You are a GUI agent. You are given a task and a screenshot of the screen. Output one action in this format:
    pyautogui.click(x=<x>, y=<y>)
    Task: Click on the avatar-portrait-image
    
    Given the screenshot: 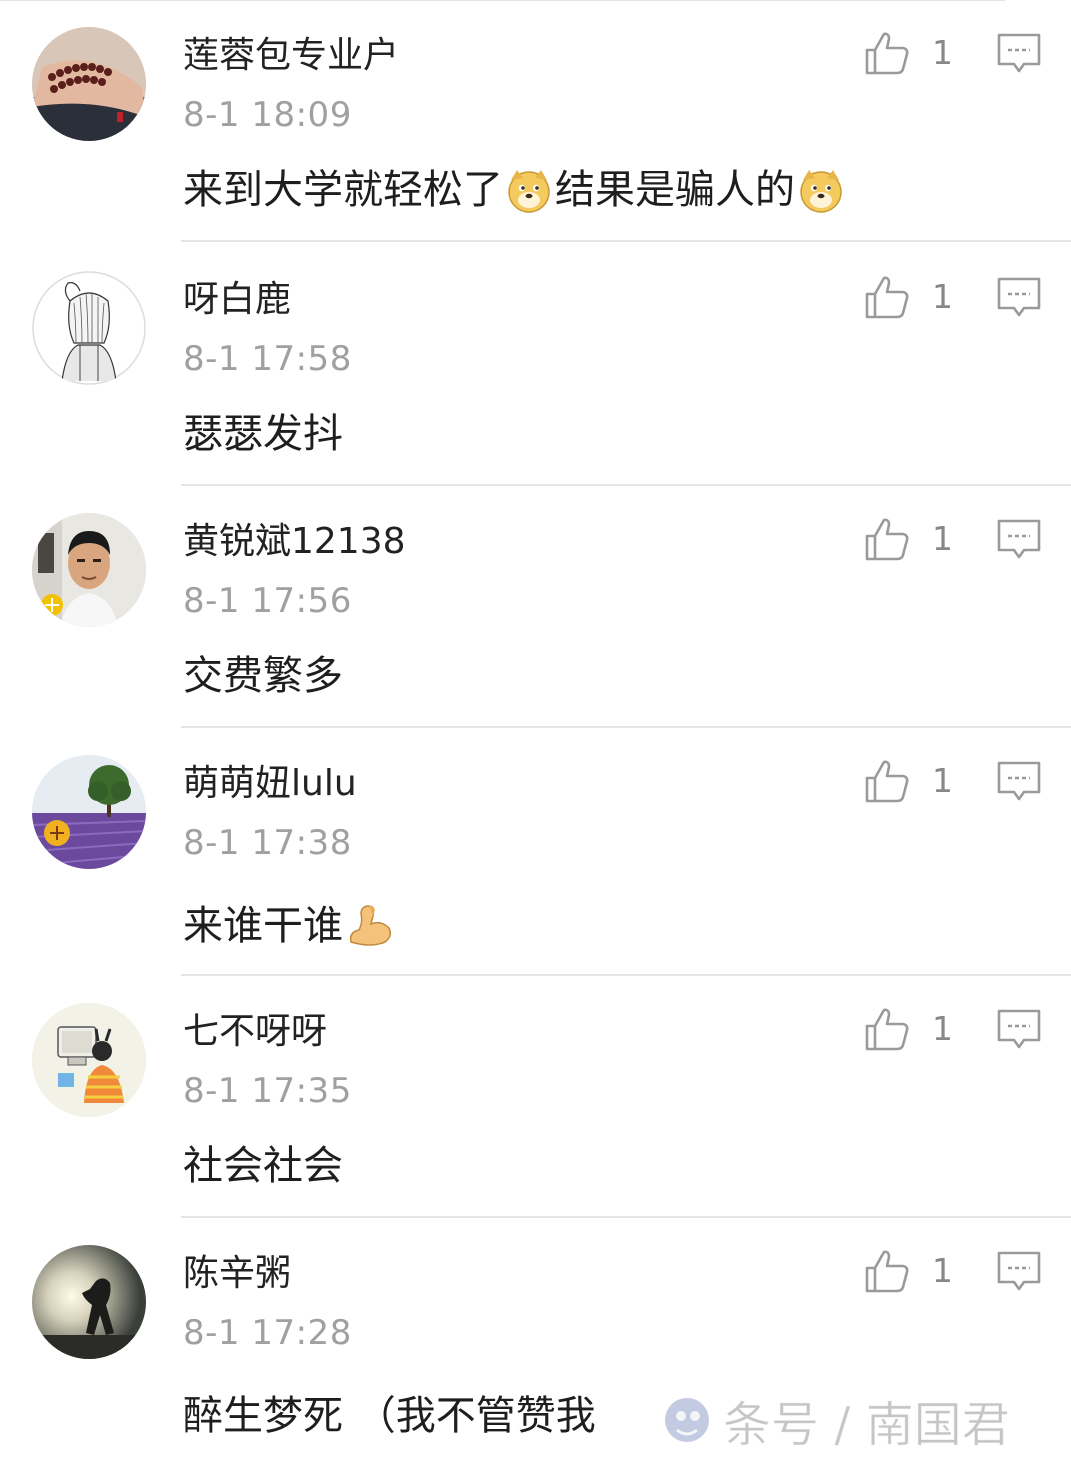 What is the action you would take?
    pyautogui.click(x=89, y=570)
    